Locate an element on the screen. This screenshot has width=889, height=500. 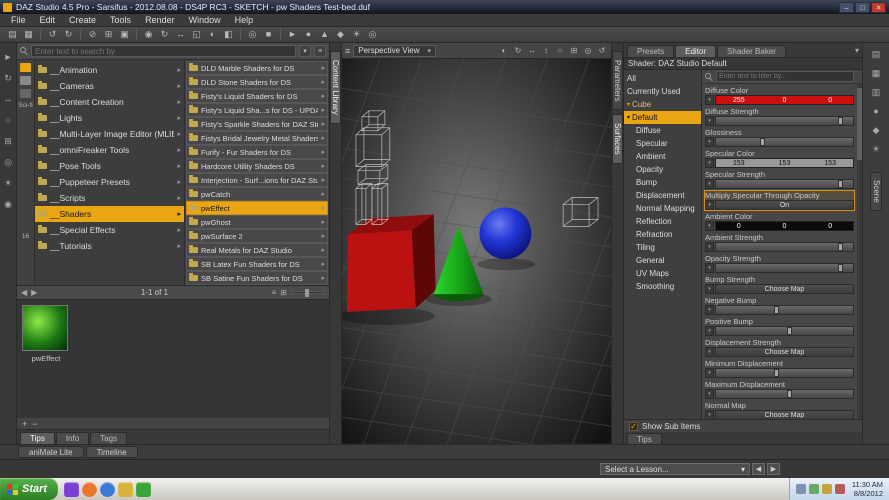
tab-surfaces: Surfaces is located at coordinates (617, 139).